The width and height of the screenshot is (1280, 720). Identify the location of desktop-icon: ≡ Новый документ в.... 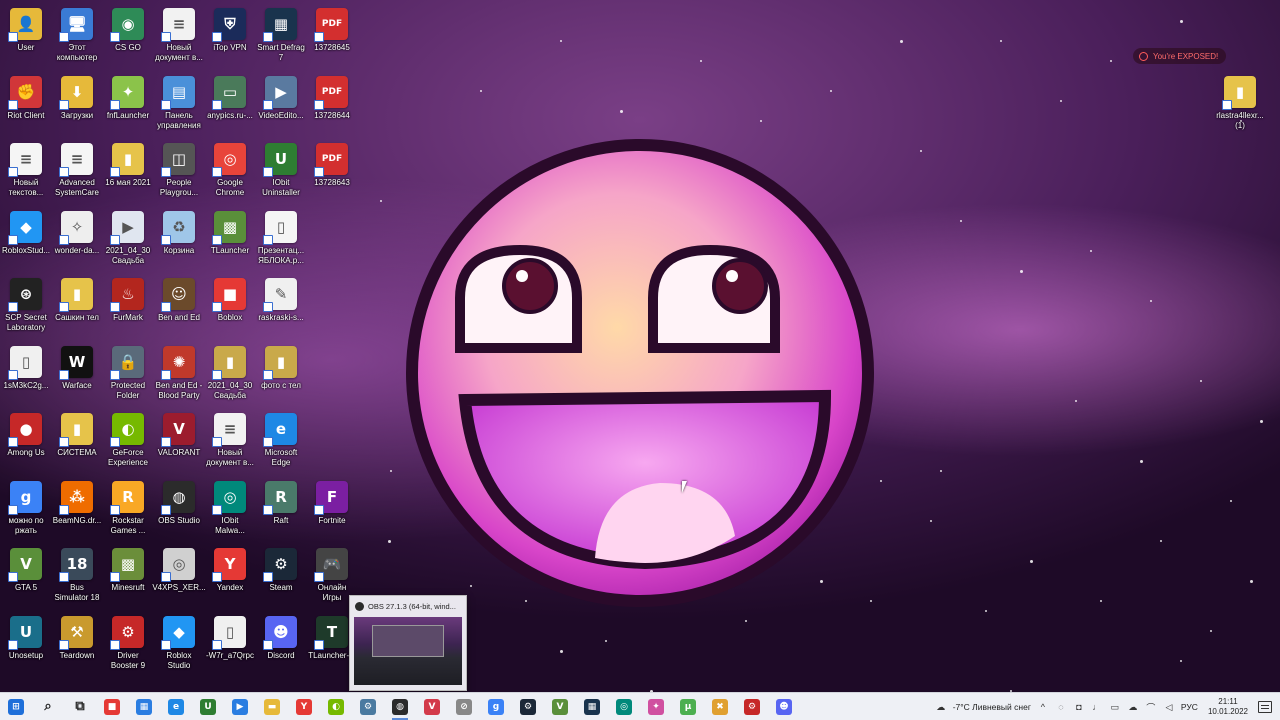
(179, 37).